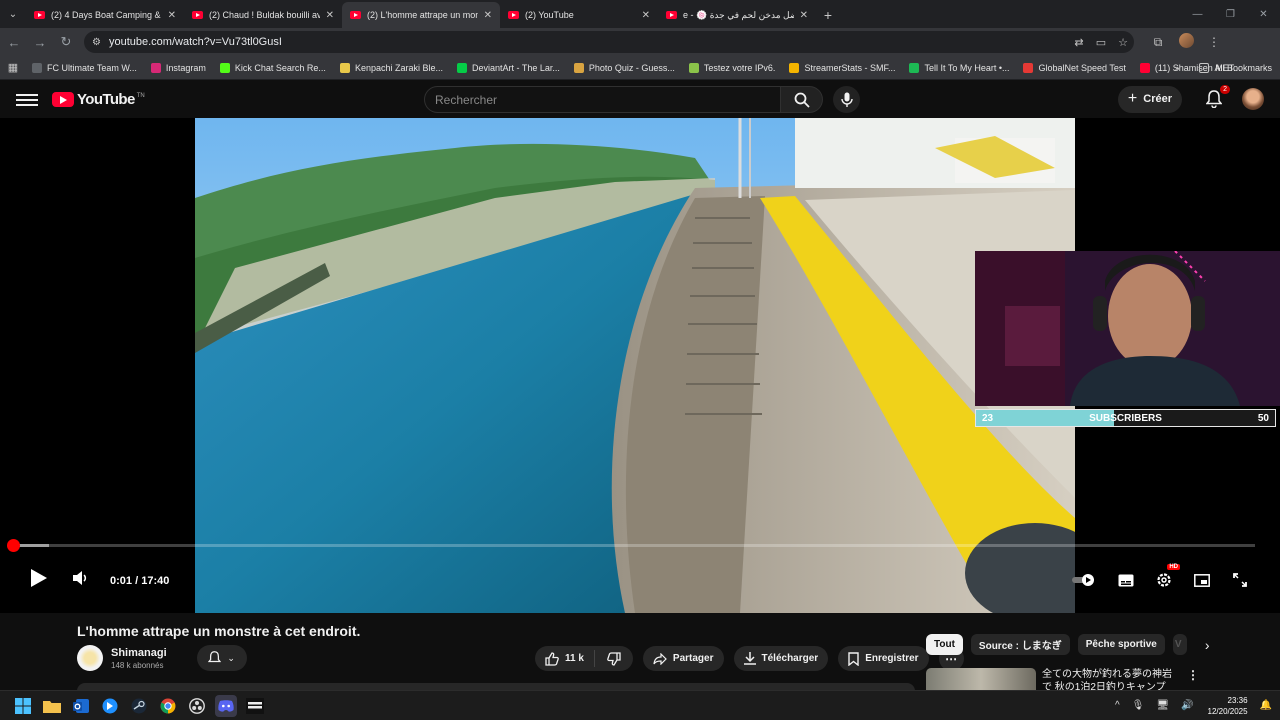 This screenshot has width=1280, height=720. What do you see at coordinates (96, 42) in the screenshot?
I see `site-info-icon: ⚙` at bounding box center [96, 42].